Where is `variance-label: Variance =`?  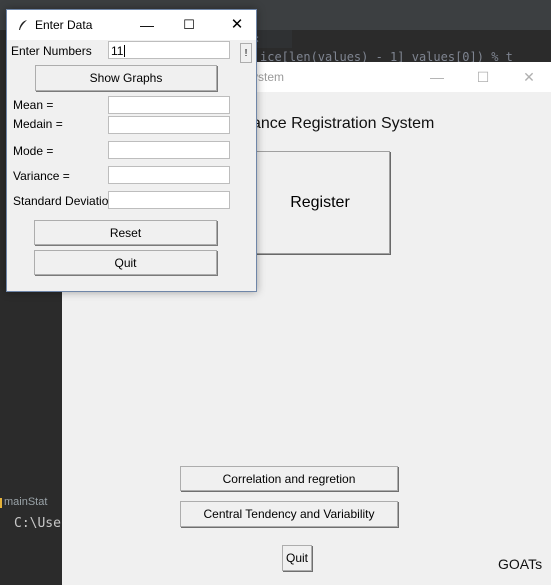
variance-label: Variance = is located at coordinates (41, 176).